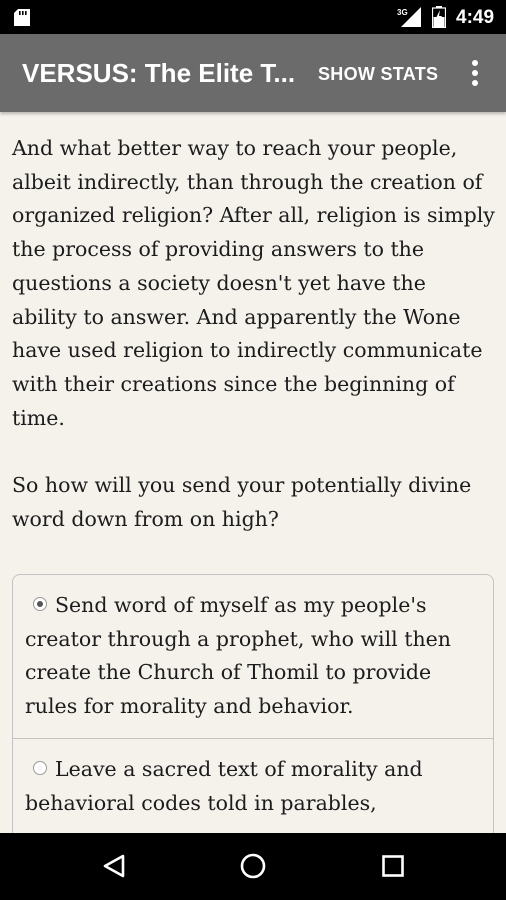  What do you see at coordinates (378, 74) in the screenshot?
I see `show-stats-button: SHOW STATS` at bounding box center [378, 74].